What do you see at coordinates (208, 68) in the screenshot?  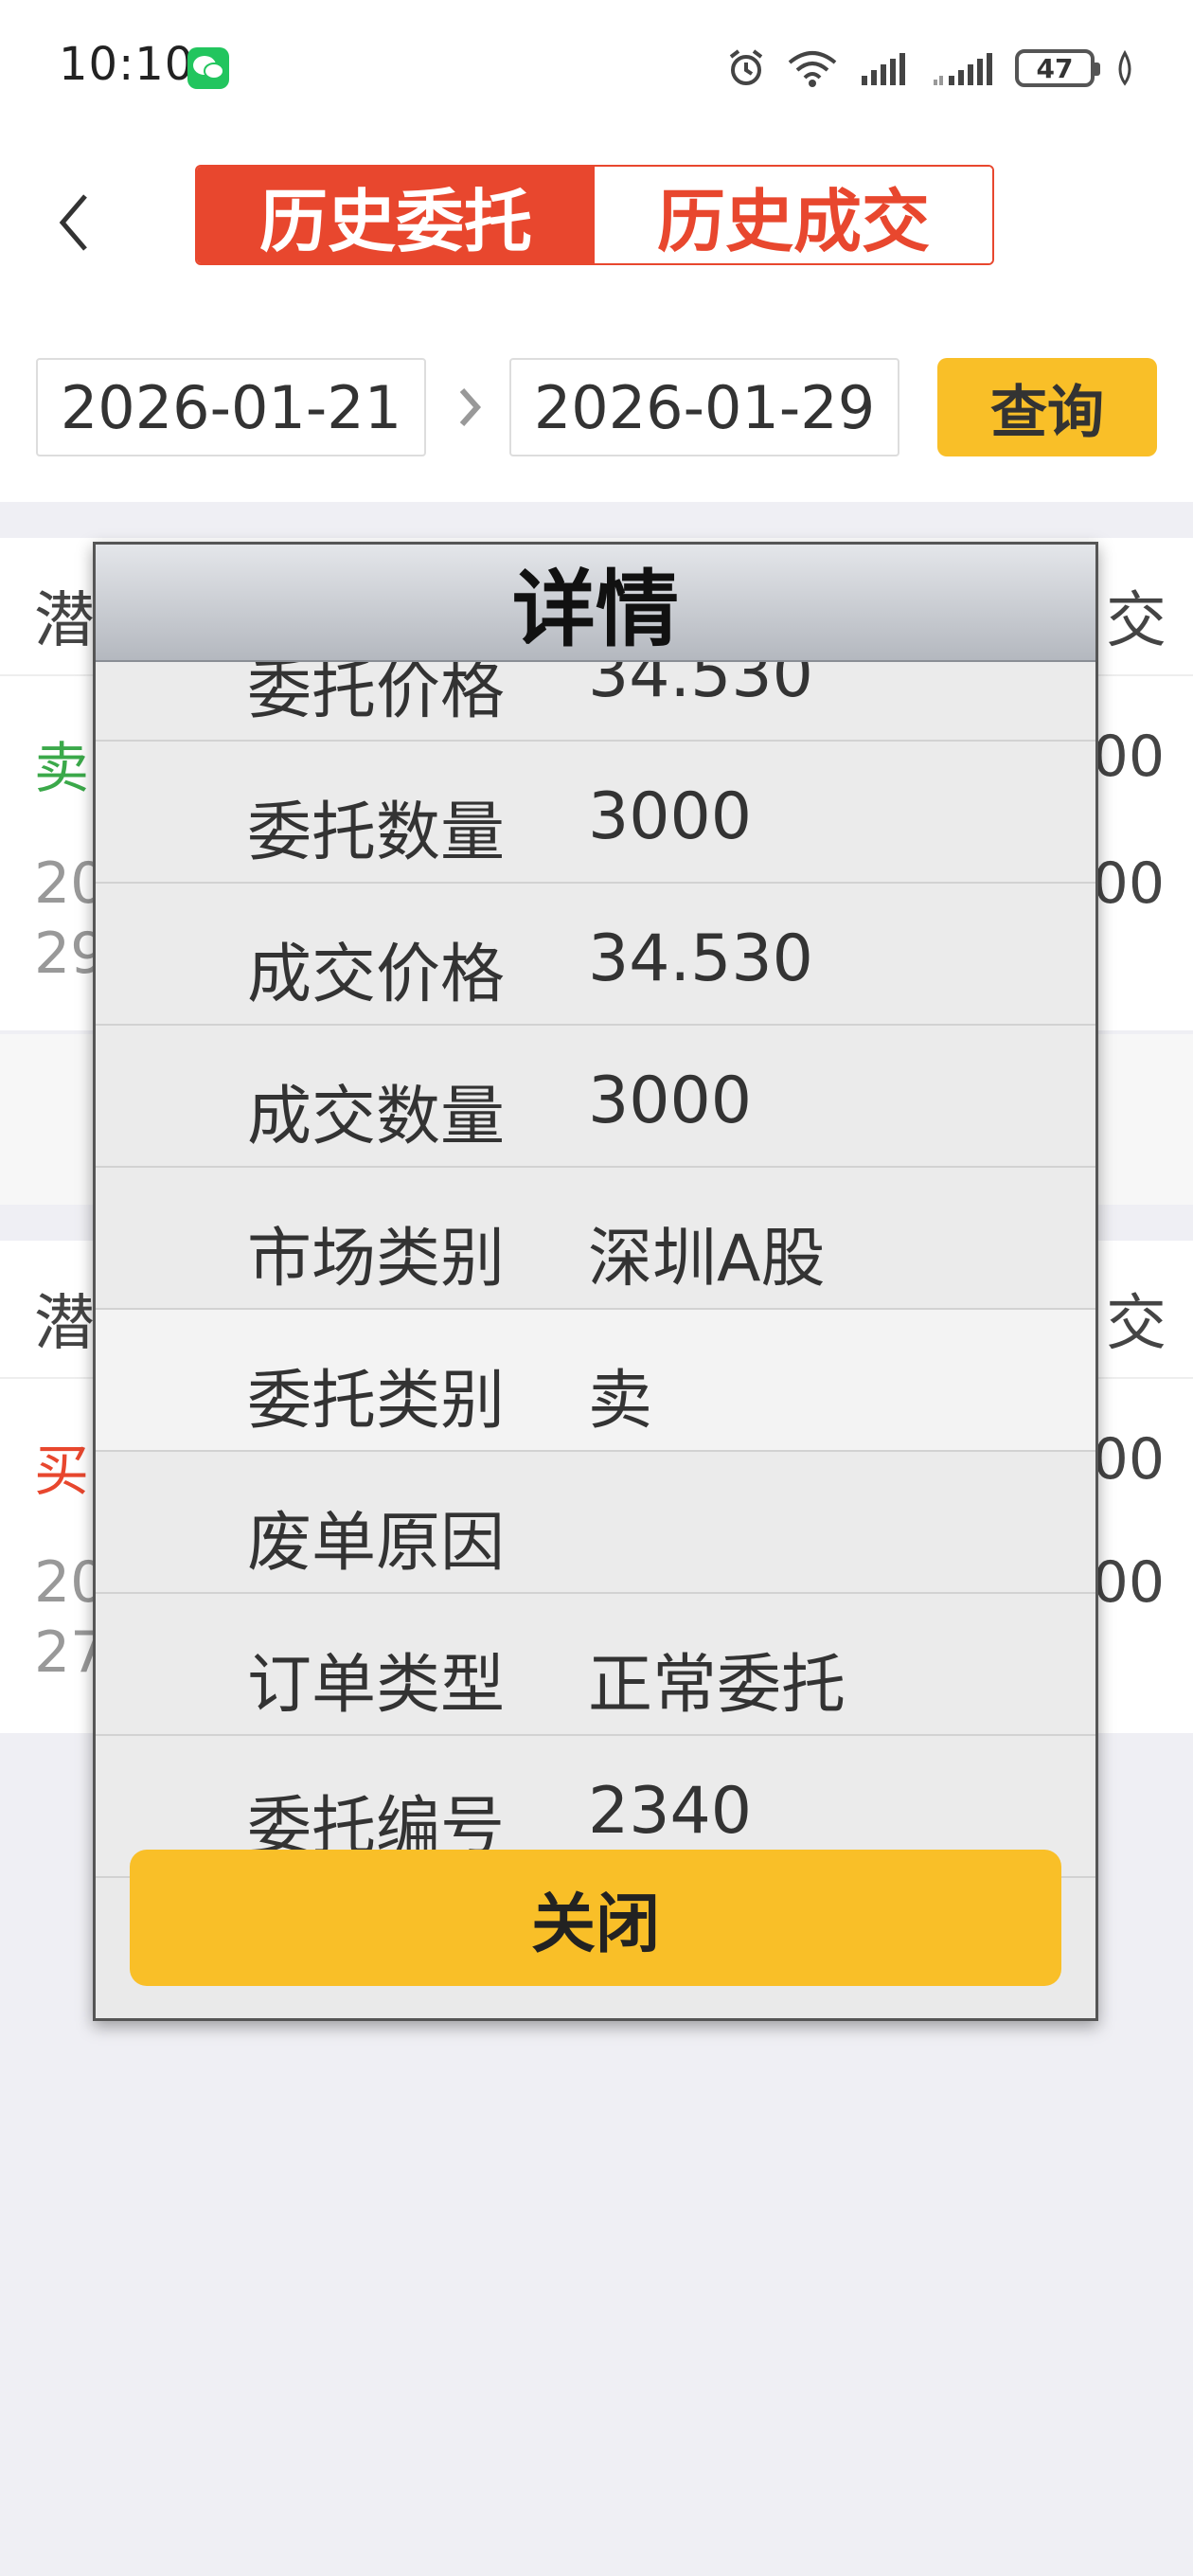 I see `wechat-notification-icon` at bounding box center [208, 68].